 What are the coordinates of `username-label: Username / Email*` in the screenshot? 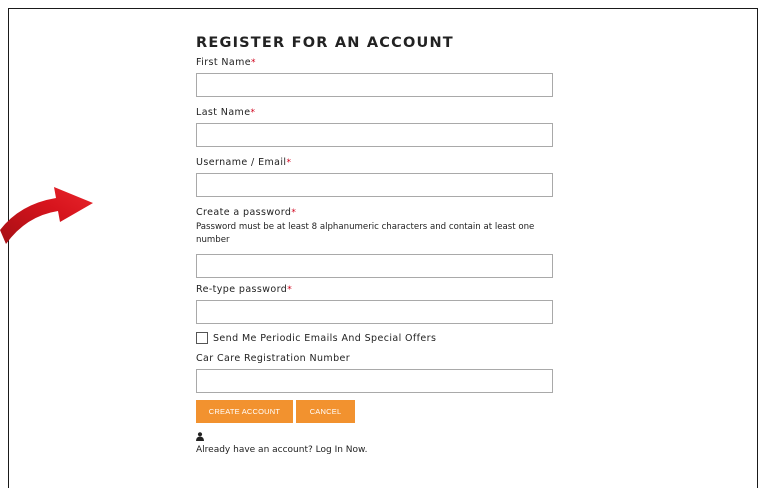 It's located at (244, 162).